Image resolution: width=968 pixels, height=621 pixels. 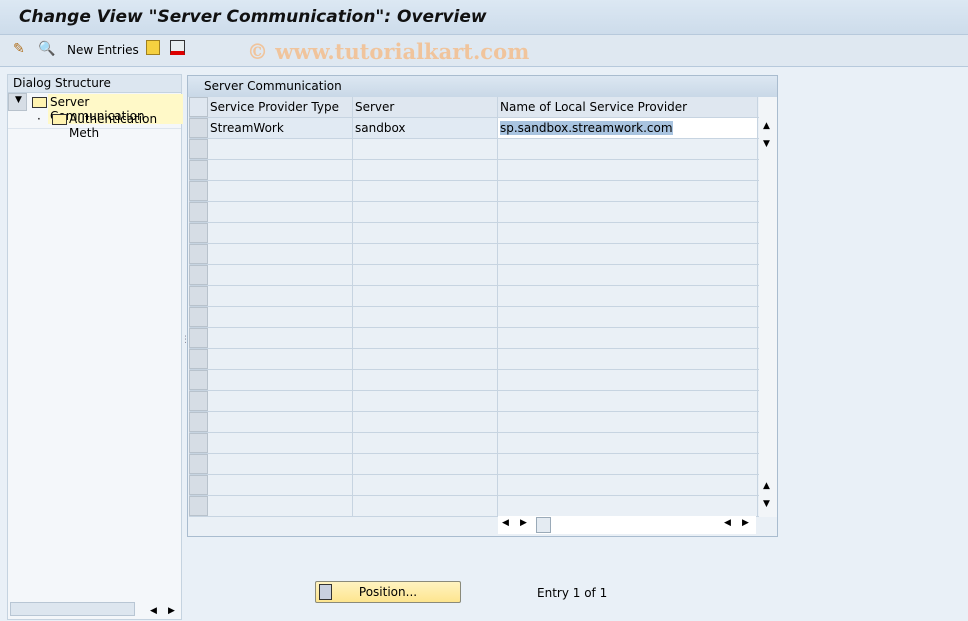 What do you see at coordinates (628, 107) in the screenshot?
I see `column-header: Name of Local Service Provider` at bounding box center [628, 107].